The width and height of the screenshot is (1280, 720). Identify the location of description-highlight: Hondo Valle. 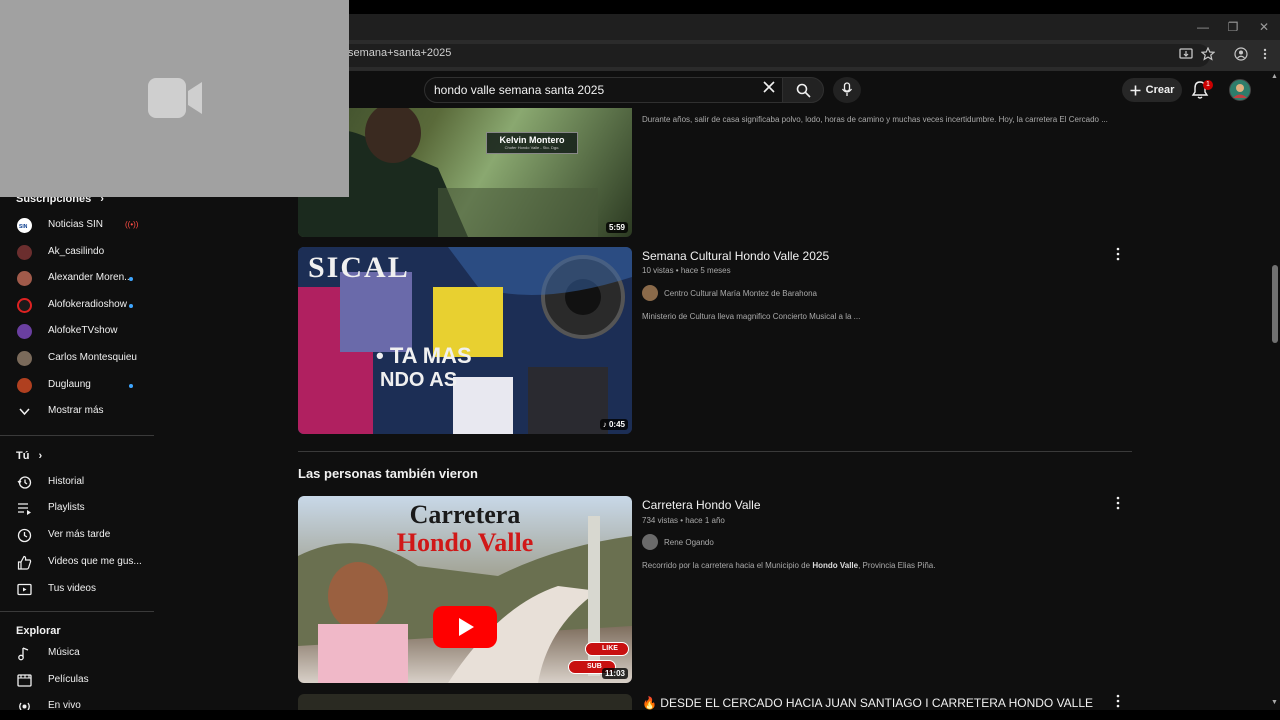
(835, 565).